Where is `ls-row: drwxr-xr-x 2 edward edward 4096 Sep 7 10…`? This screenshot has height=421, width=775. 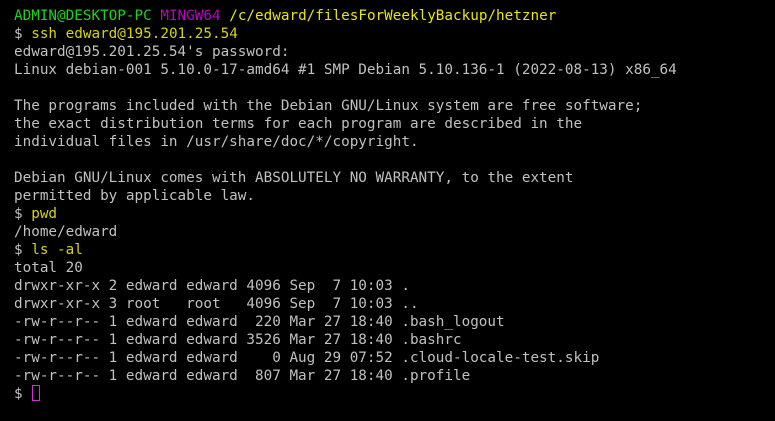
ls-row: drwxr-xr-x 2 edward edward 4096 Sep 7 10… is located at coordinates (212, 286).